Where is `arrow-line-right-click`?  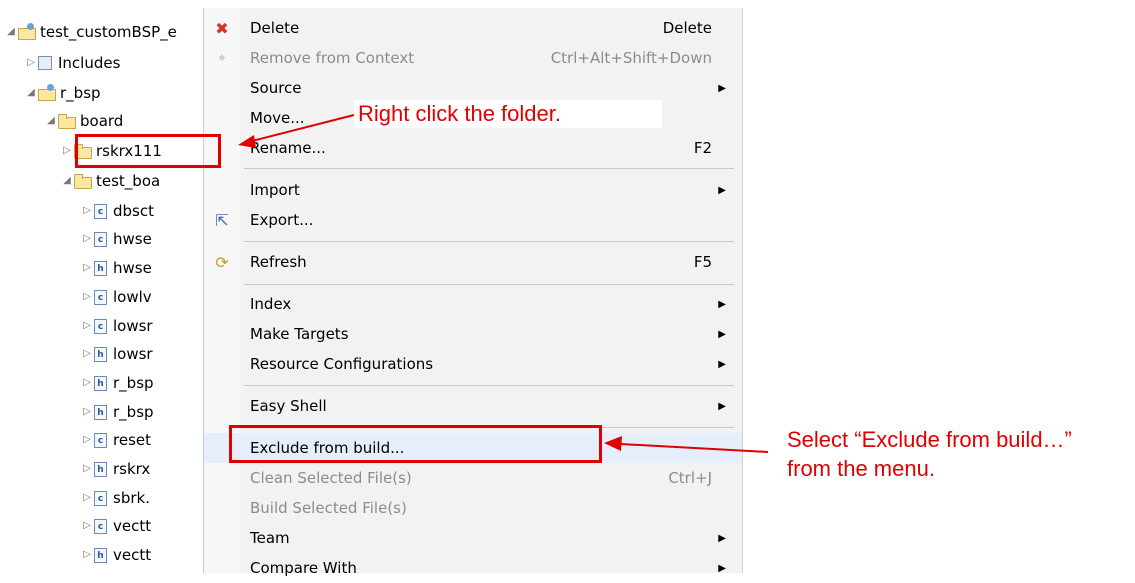 arrow-line-right-click is located at coordinates (303, 128).